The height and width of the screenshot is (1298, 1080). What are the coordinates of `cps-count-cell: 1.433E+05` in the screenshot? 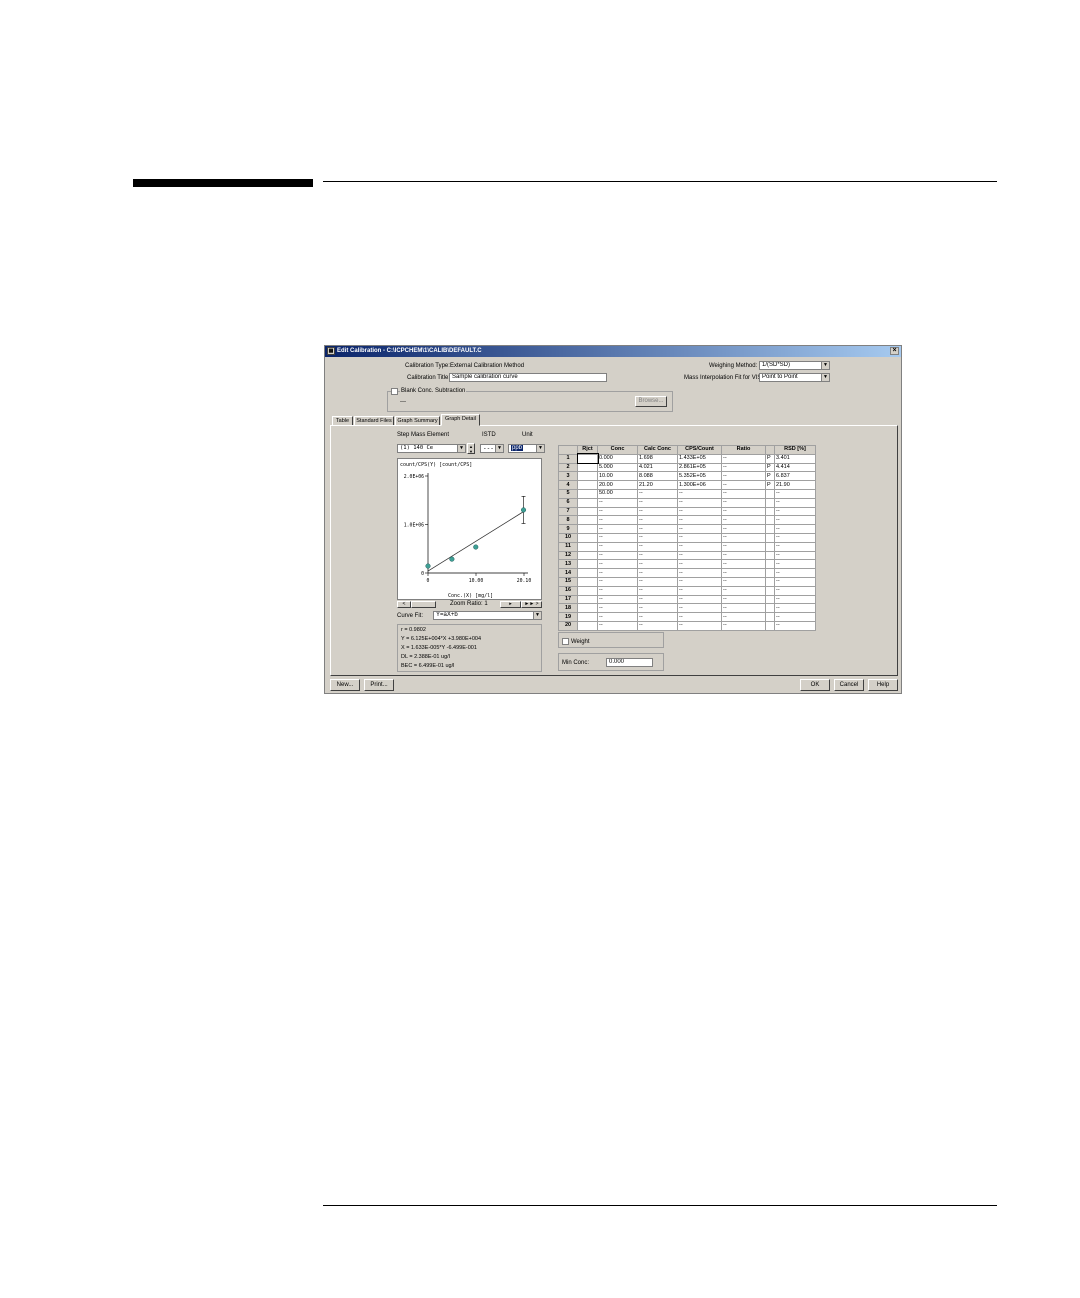 It's located at (699, 458).